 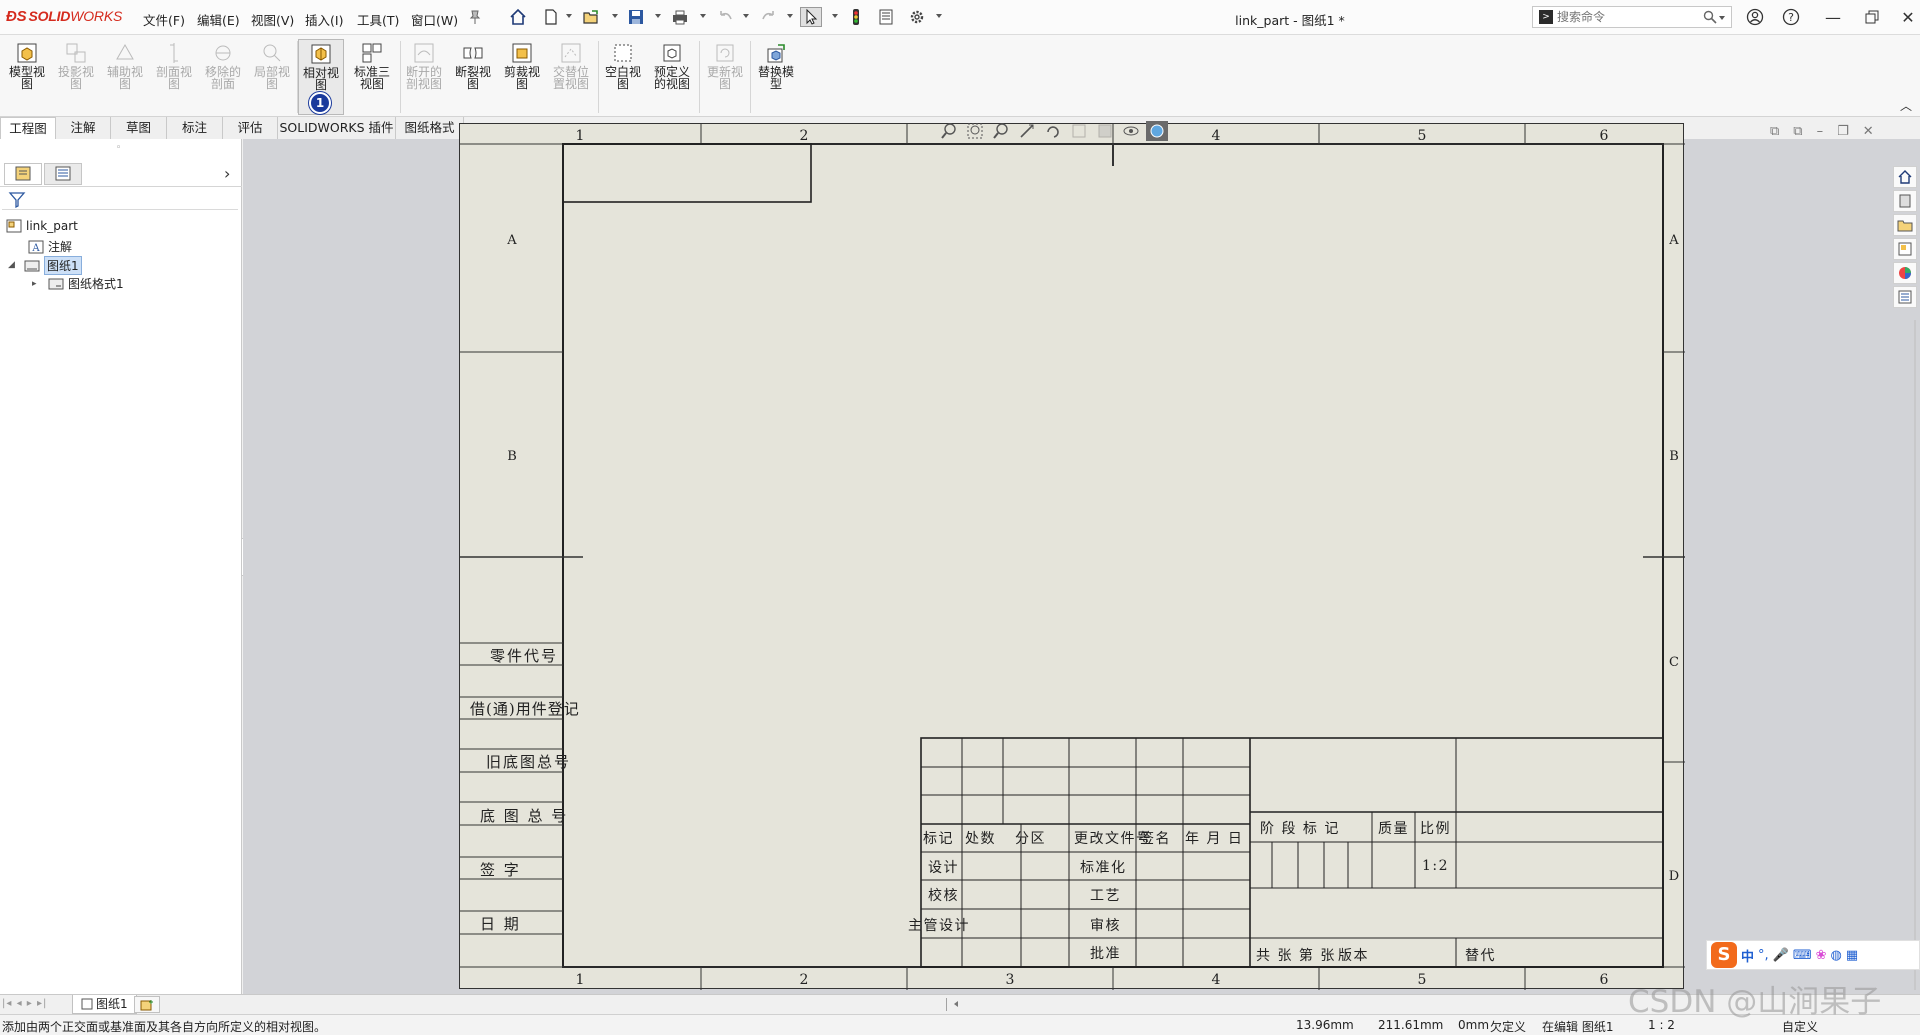 I want to click on tree-item-sheet: 图纸1, so click(x=53, y=265).